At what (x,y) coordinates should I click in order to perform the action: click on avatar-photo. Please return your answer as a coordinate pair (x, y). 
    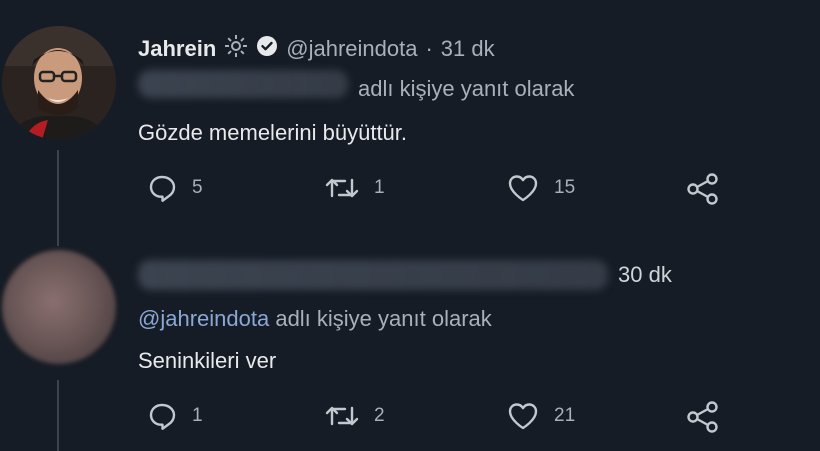
    Looking at the image, I should click on (59, 83).